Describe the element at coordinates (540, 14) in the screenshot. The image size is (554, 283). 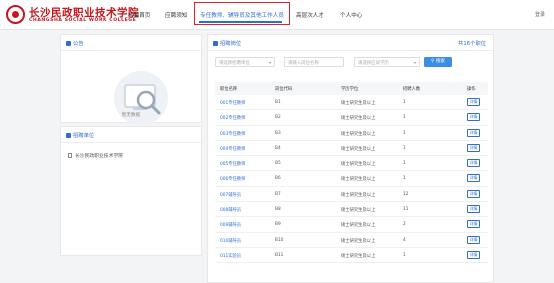
I see `login-link: 登录` at that location.